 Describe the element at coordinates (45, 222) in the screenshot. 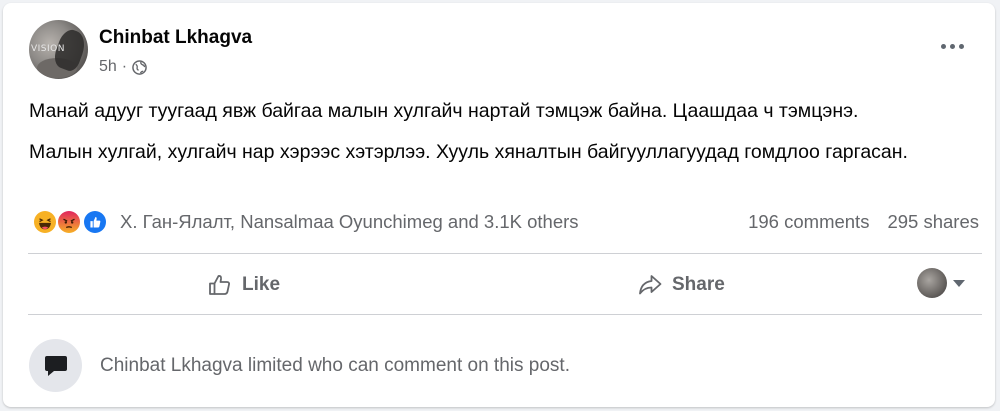

I see `haha-icon` at that location.